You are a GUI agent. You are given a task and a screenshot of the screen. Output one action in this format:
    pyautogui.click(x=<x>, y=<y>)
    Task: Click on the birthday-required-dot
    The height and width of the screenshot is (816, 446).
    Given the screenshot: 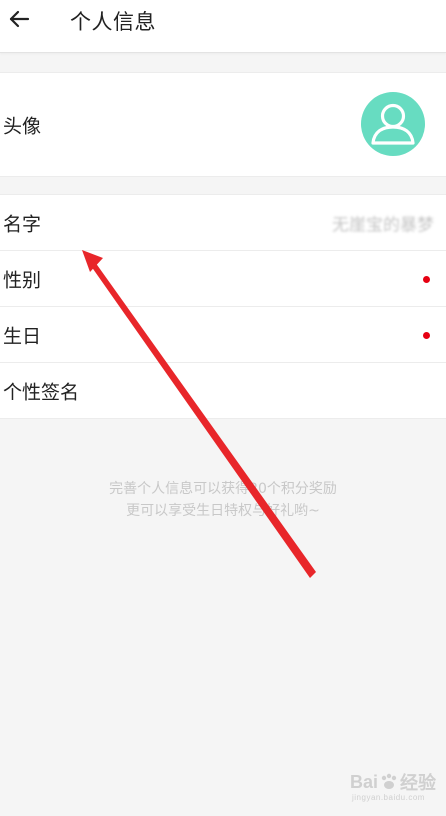 What is the action you would take?
    pyautogui.click(x=426, y=335)
    